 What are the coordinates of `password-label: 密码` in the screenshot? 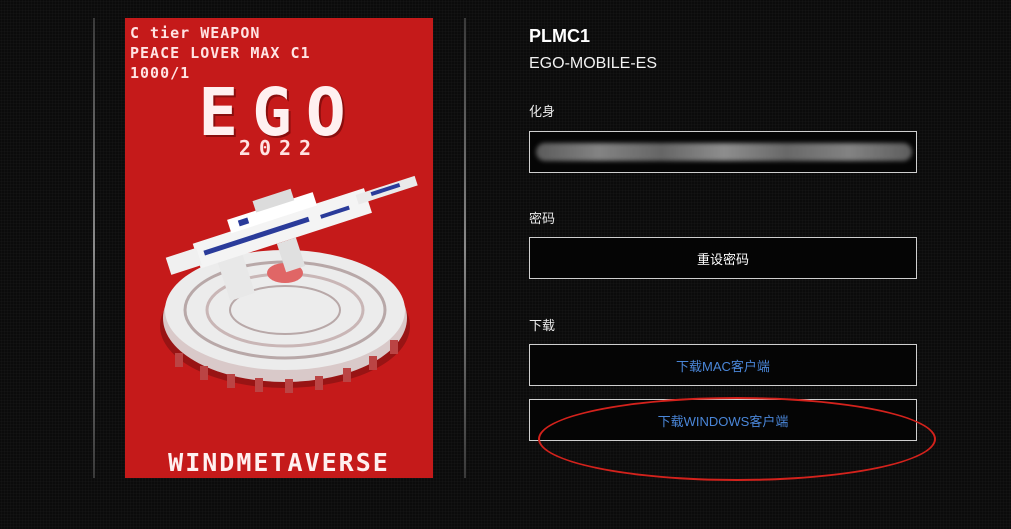 It's located at (542, 218).